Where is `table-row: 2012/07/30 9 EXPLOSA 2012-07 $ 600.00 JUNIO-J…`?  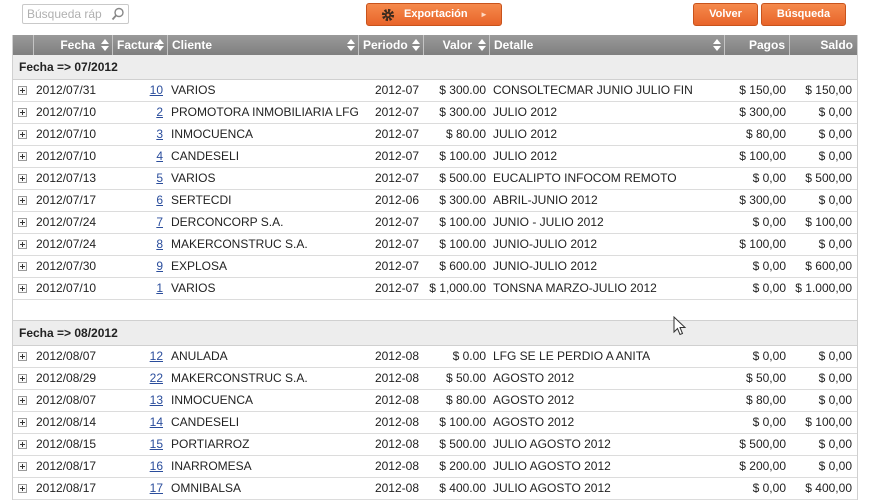 table-row: 2012/07/30 9 EXPLOSA 2012-07 $ 600.00 JUNIO-J… is located at coordinates (435, 267).